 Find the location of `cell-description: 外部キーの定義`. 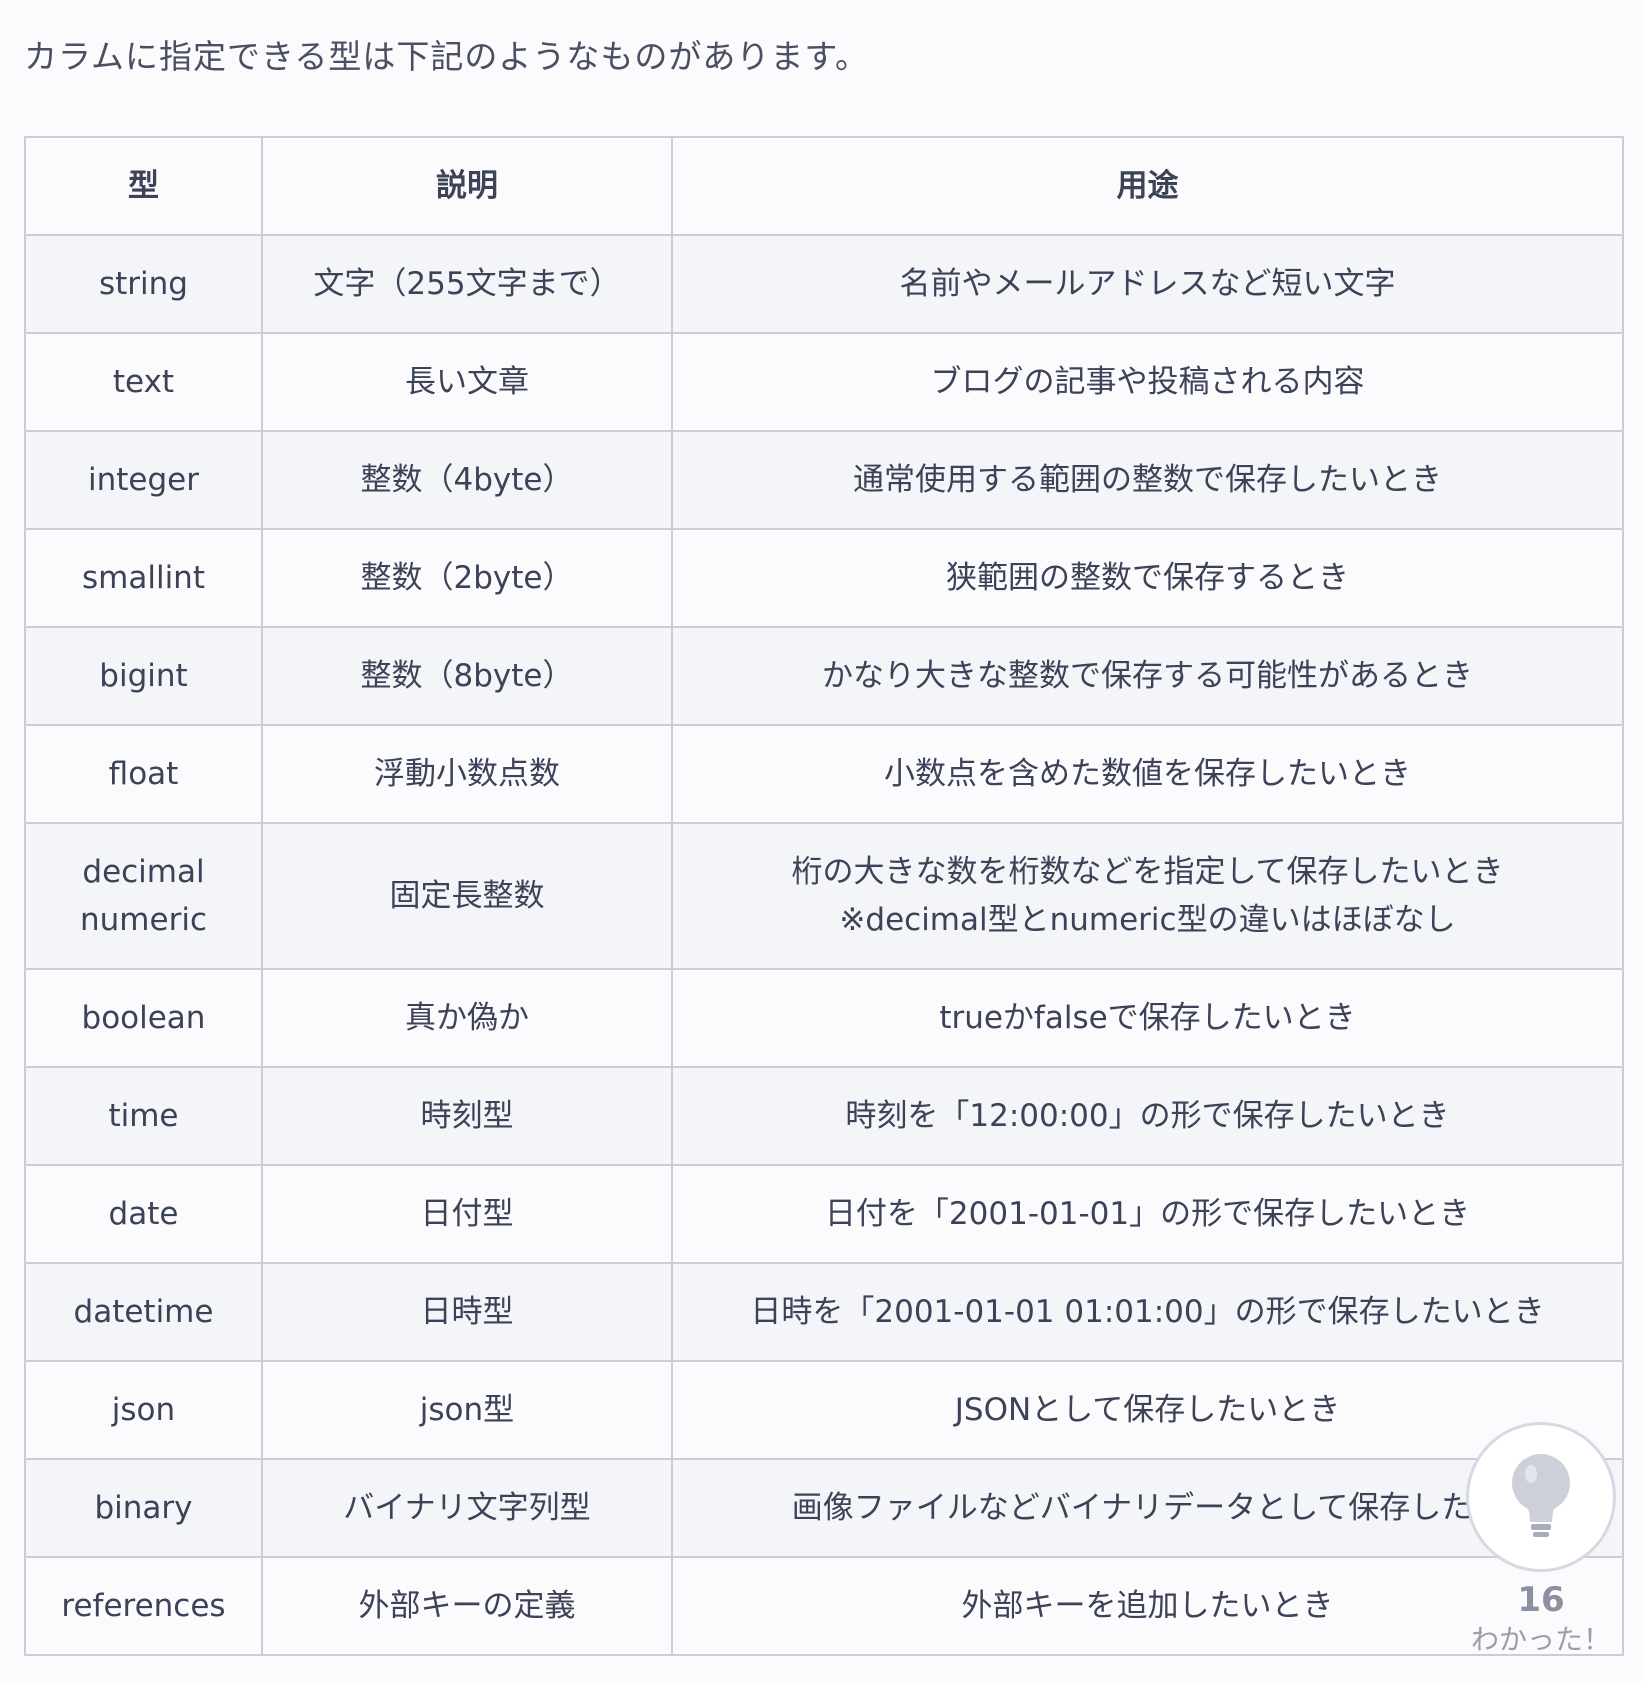

cell-description: 外部キーの定義 is located at coordinates (467, 1606).